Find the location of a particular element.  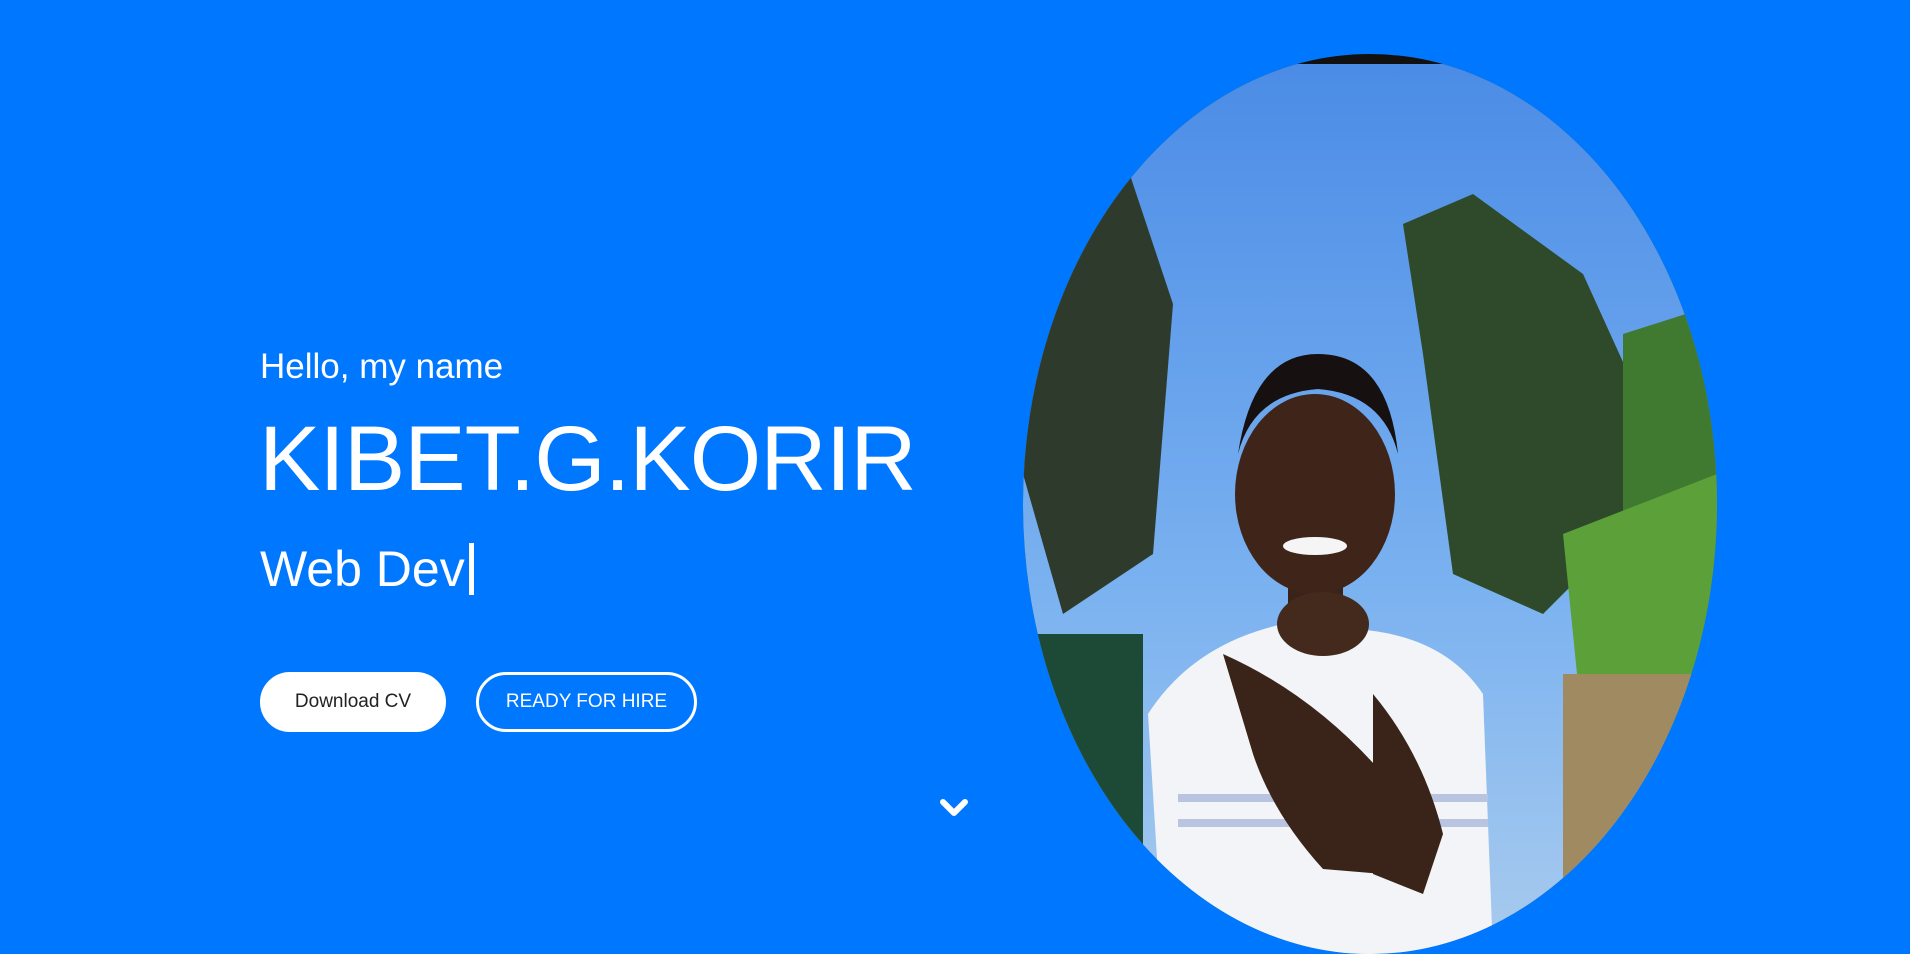

name-heading: KIBET.G.KORIR is located at coordinates (588, 459).